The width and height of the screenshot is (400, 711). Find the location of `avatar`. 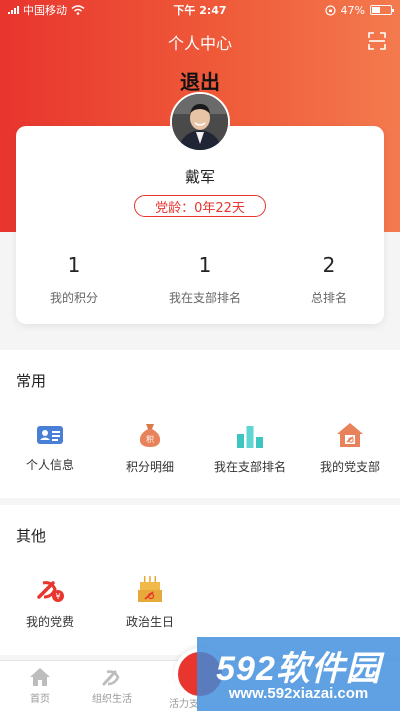

avatar is located at coordinates (200, 122).